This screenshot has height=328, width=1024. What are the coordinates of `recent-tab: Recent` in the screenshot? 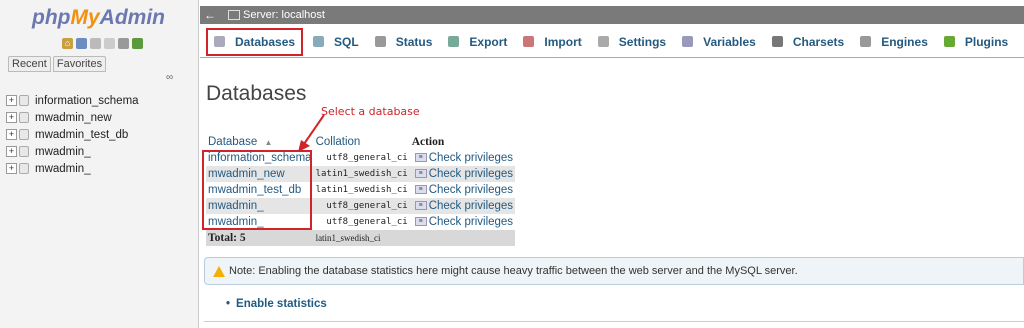 It's located at (29, 64).